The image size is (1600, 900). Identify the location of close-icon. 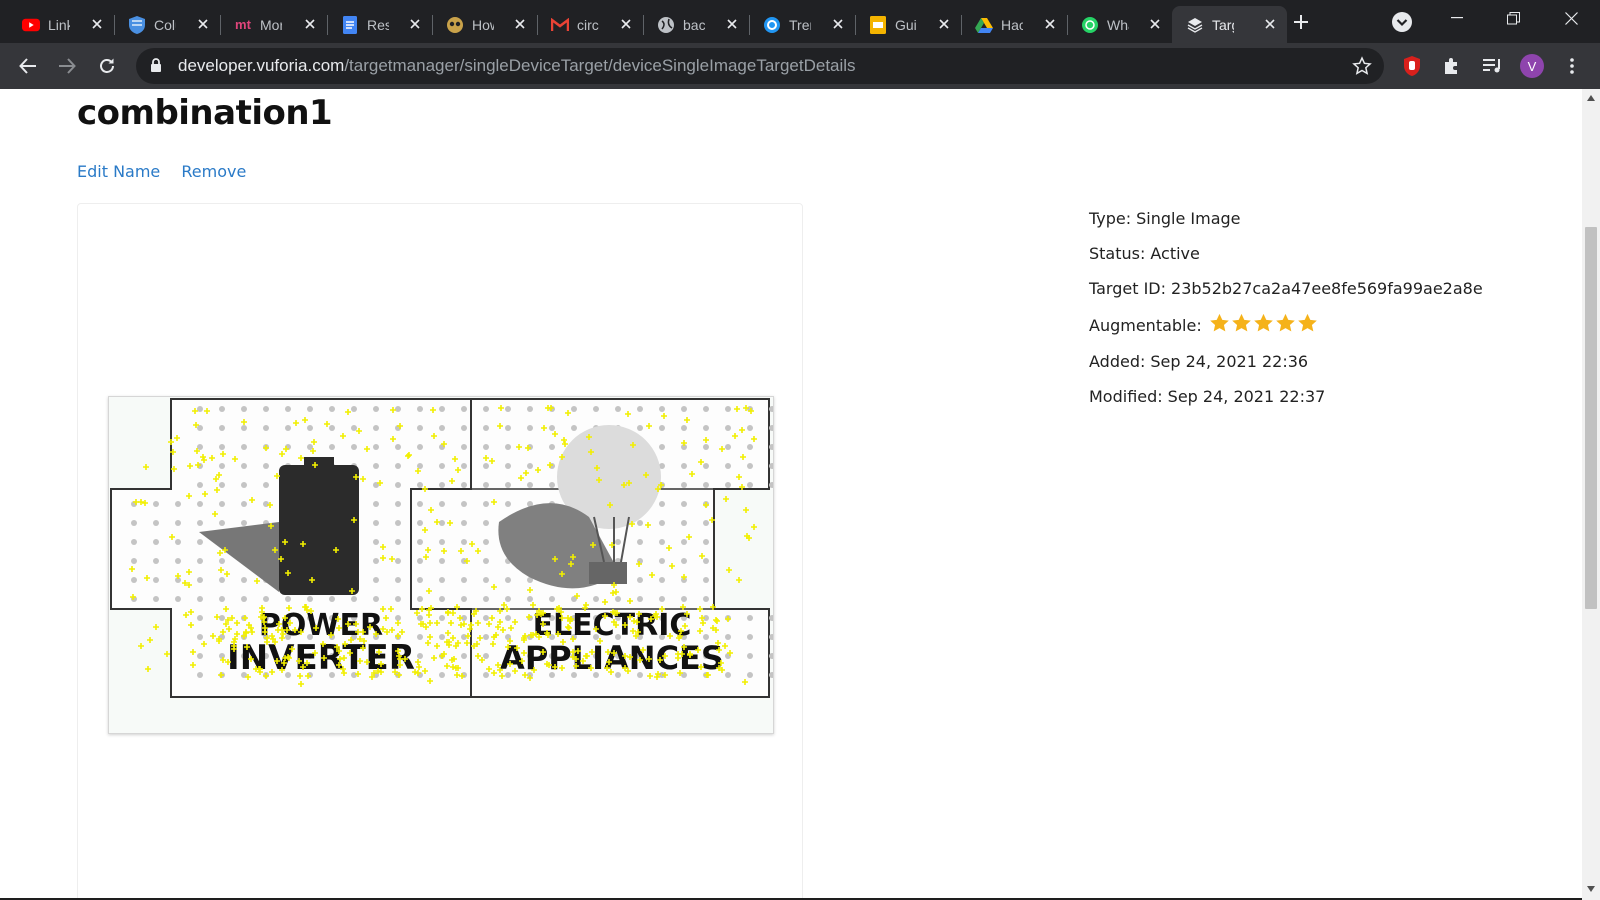
(1571, 18).